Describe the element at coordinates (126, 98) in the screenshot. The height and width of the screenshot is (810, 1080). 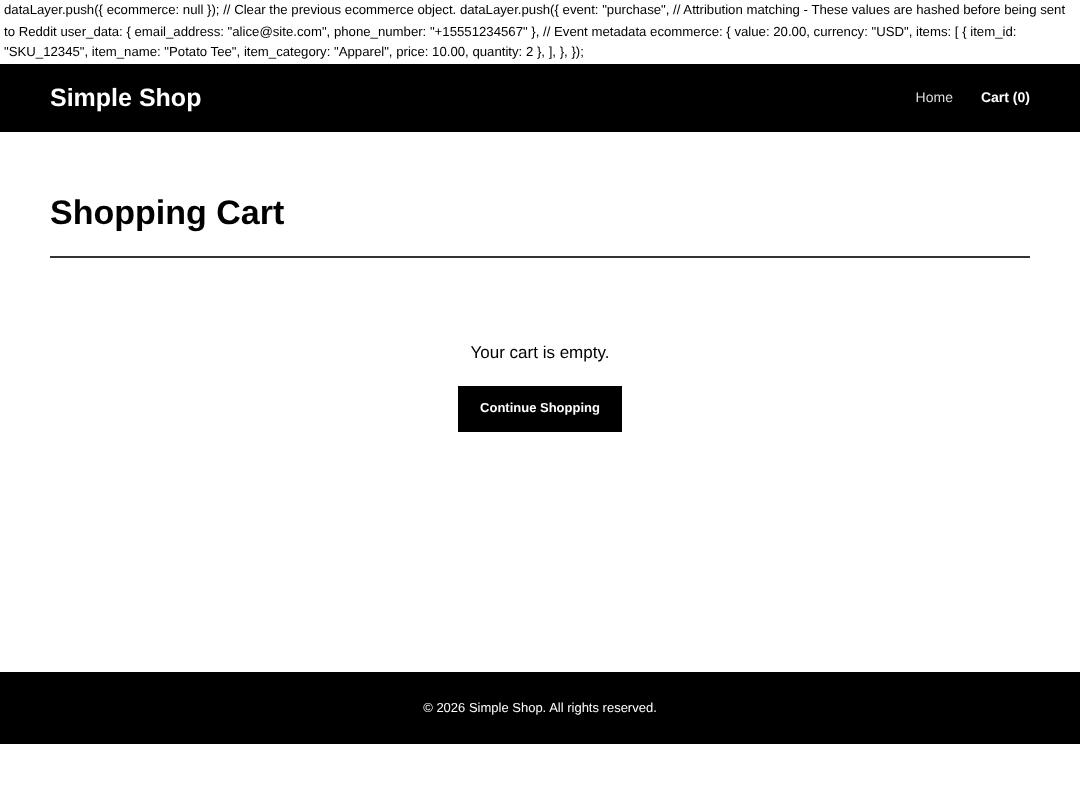
I see `shop-logo-text: Simple Shop` at that location.